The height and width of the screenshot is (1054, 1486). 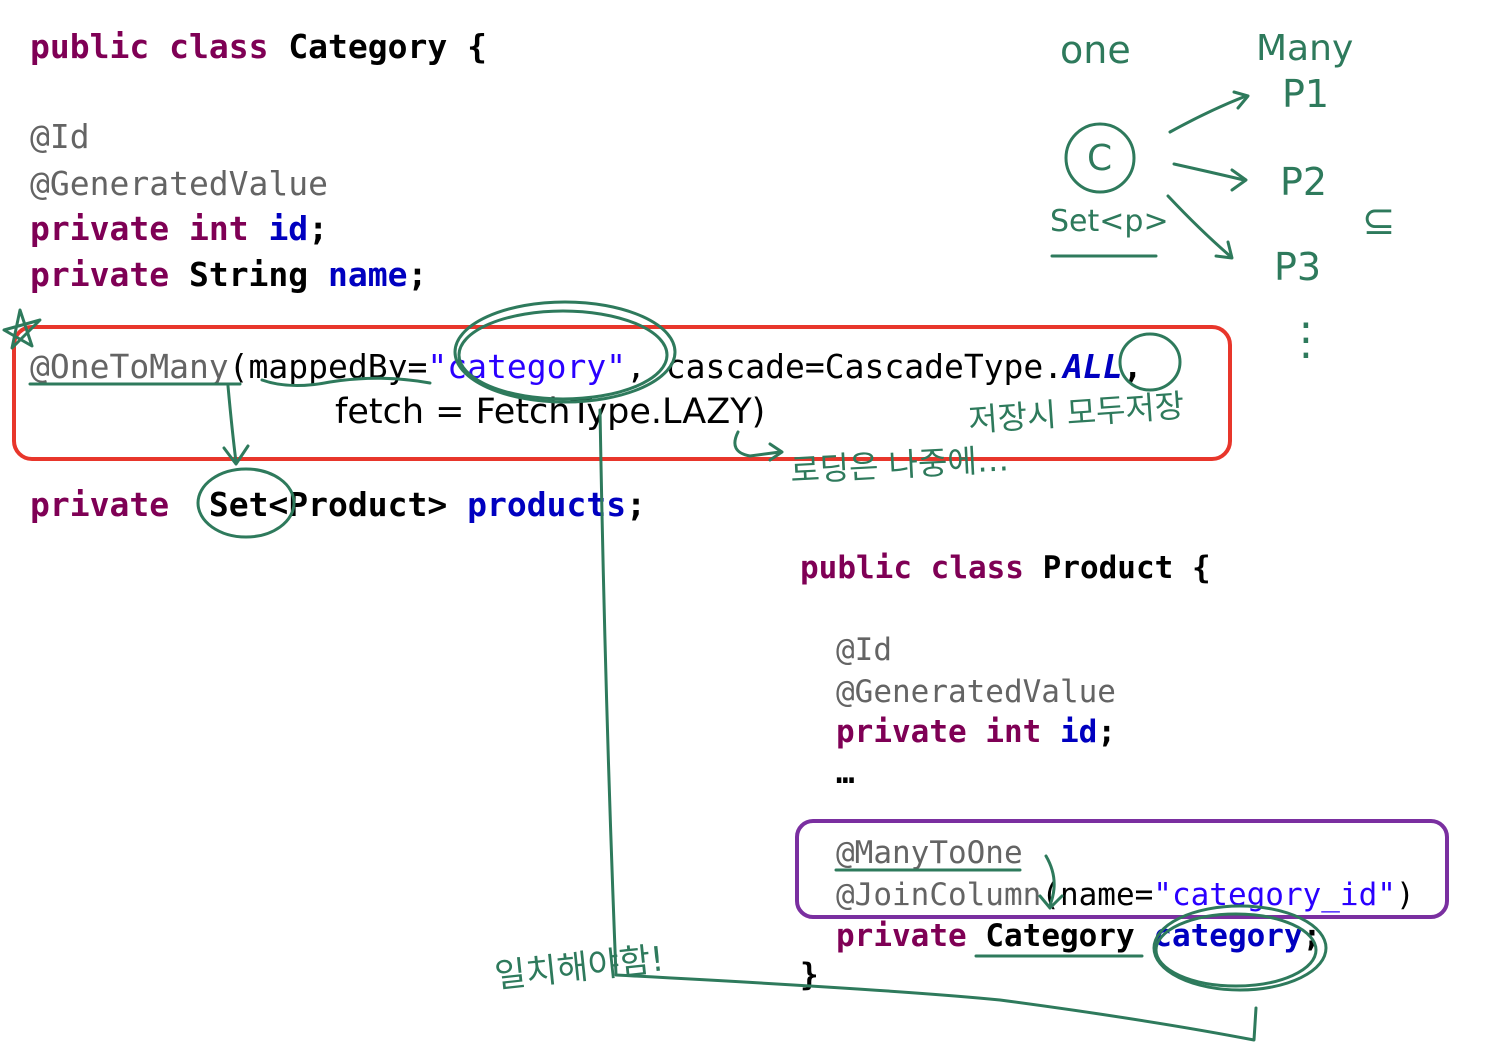 I want to click on label-subset: ⊆, so click(x=1379, y=221).